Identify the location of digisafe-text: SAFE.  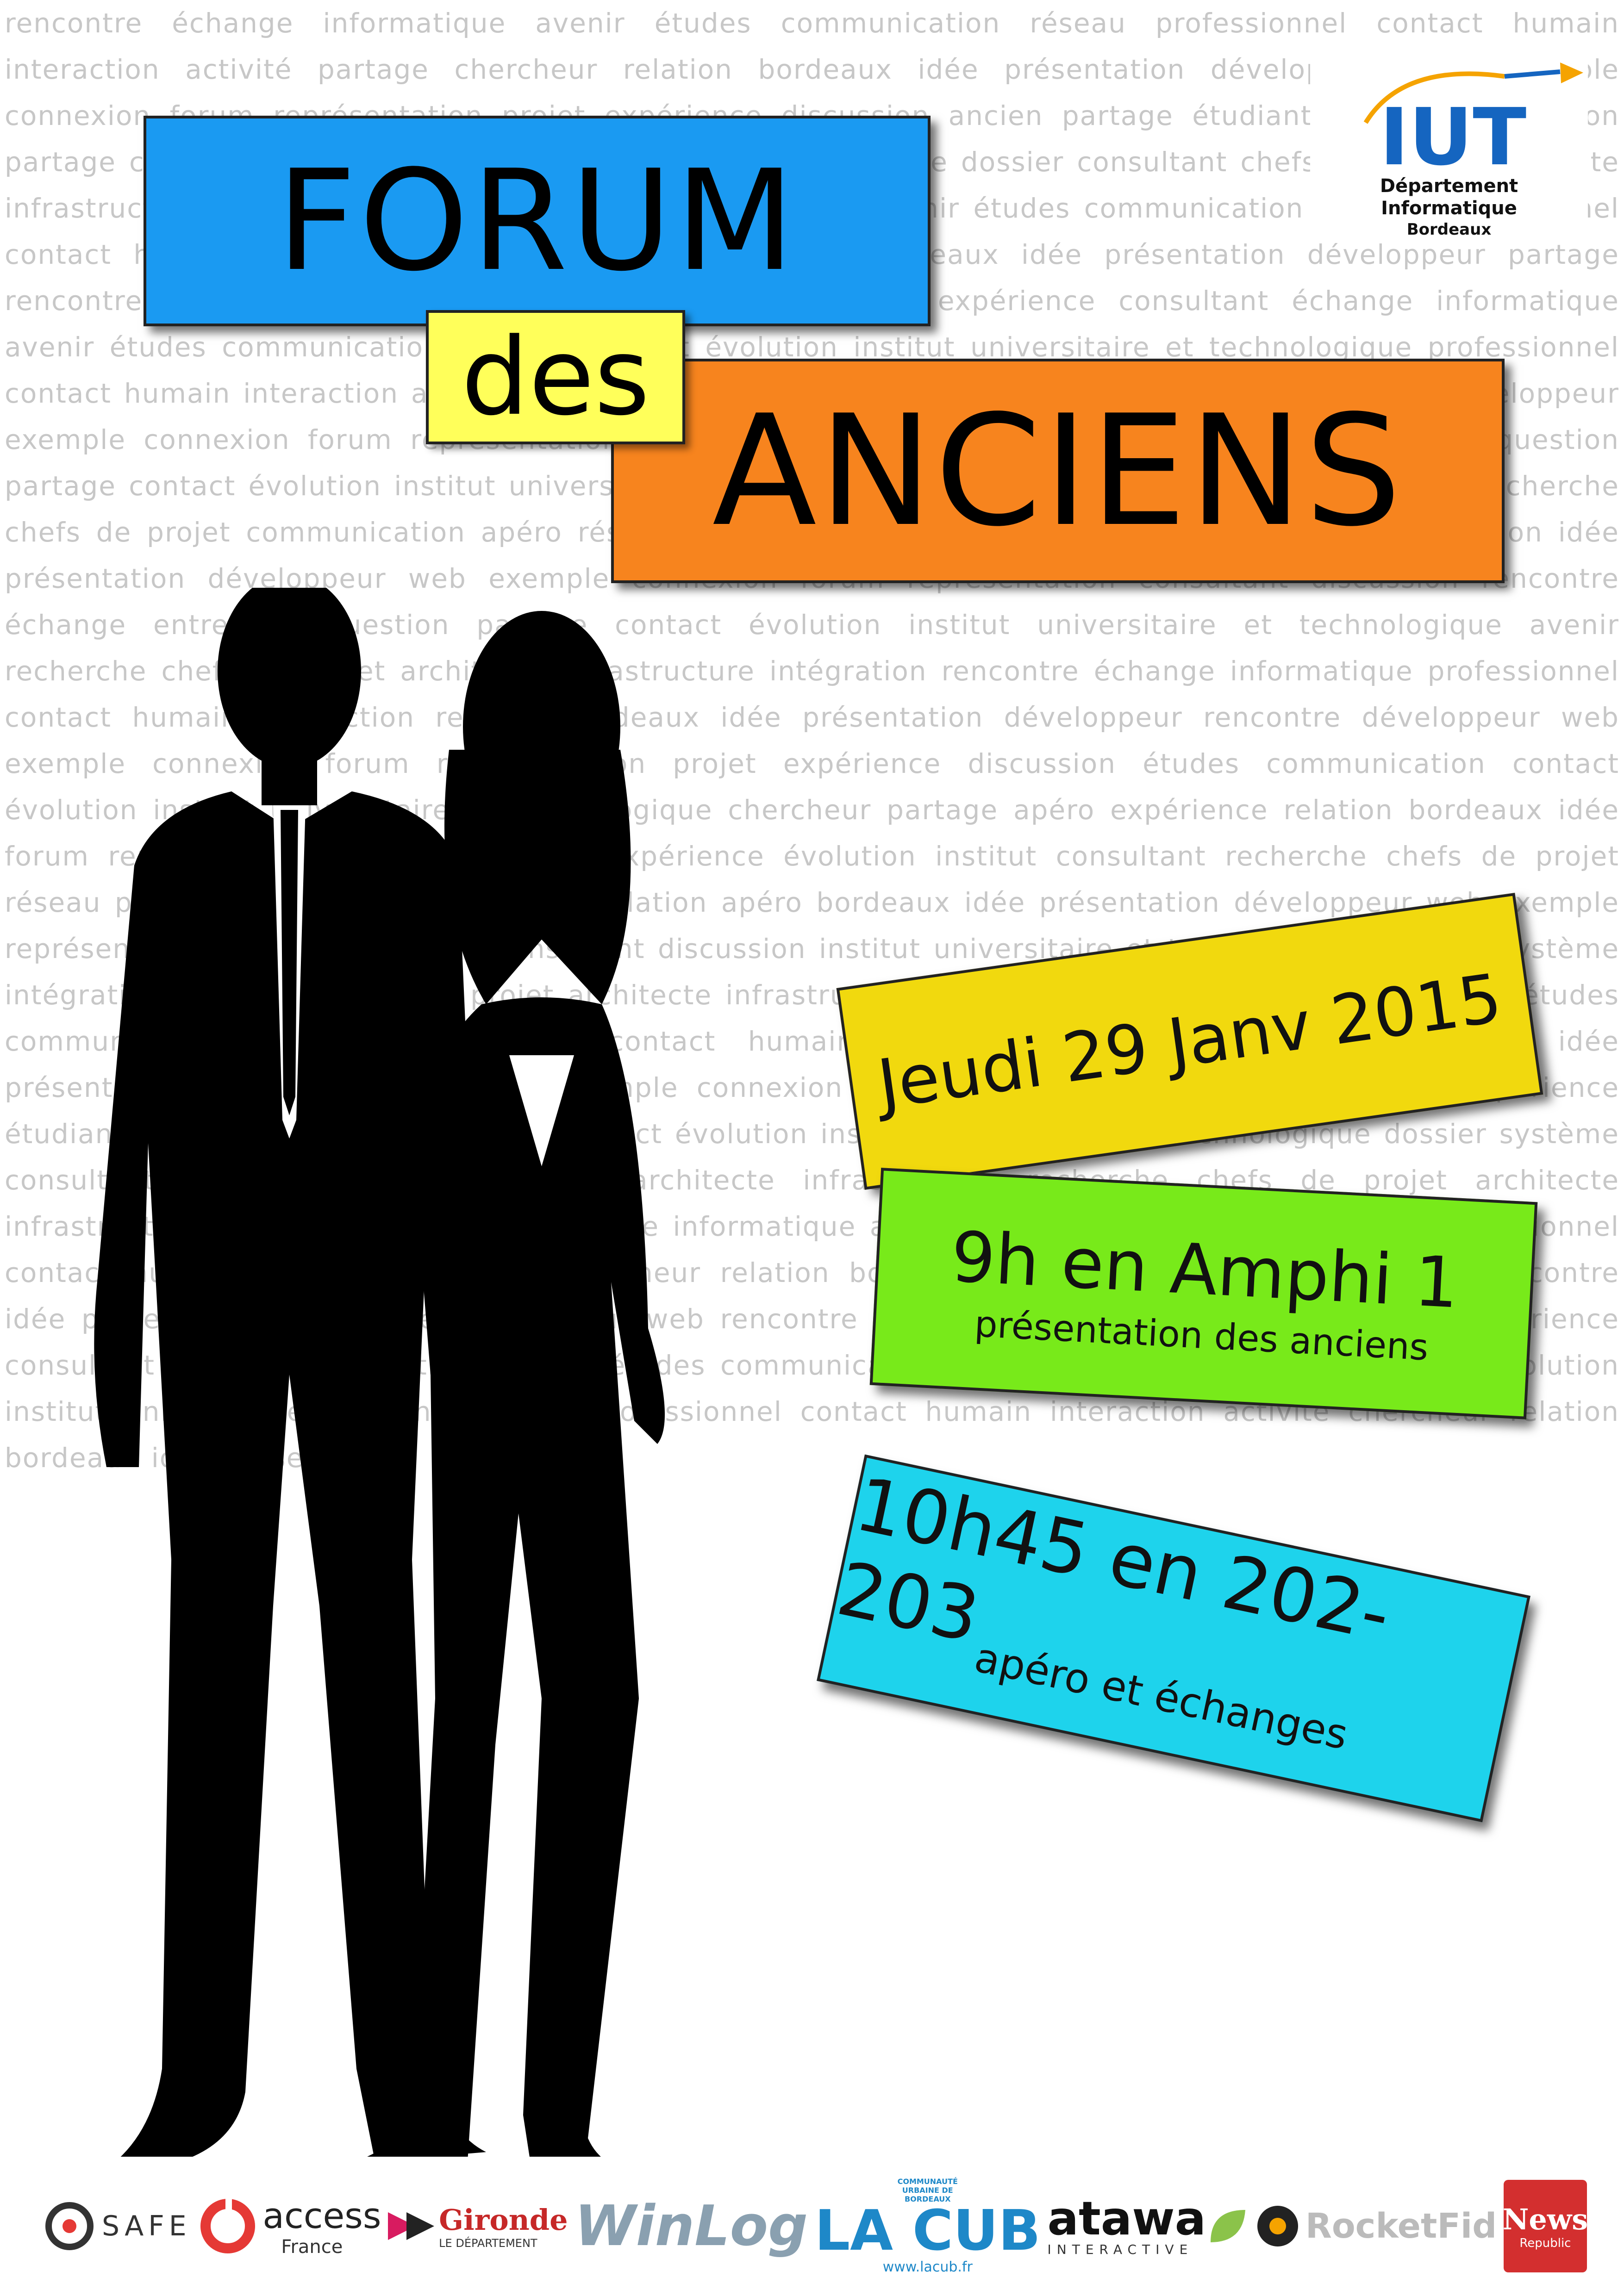
(146, 2226).